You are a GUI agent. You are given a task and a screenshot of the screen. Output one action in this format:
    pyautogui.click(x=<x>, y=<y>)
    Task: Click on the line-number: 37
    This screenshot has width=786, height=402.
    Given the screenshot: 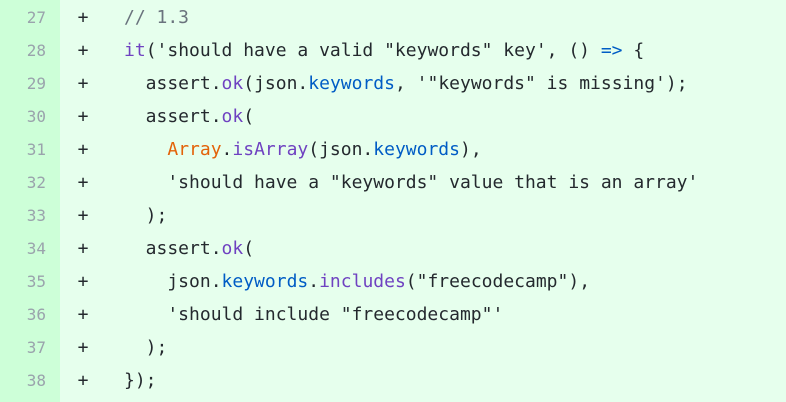 What is the action you would take?
    pyautogui.click(x=23, y=347)
    